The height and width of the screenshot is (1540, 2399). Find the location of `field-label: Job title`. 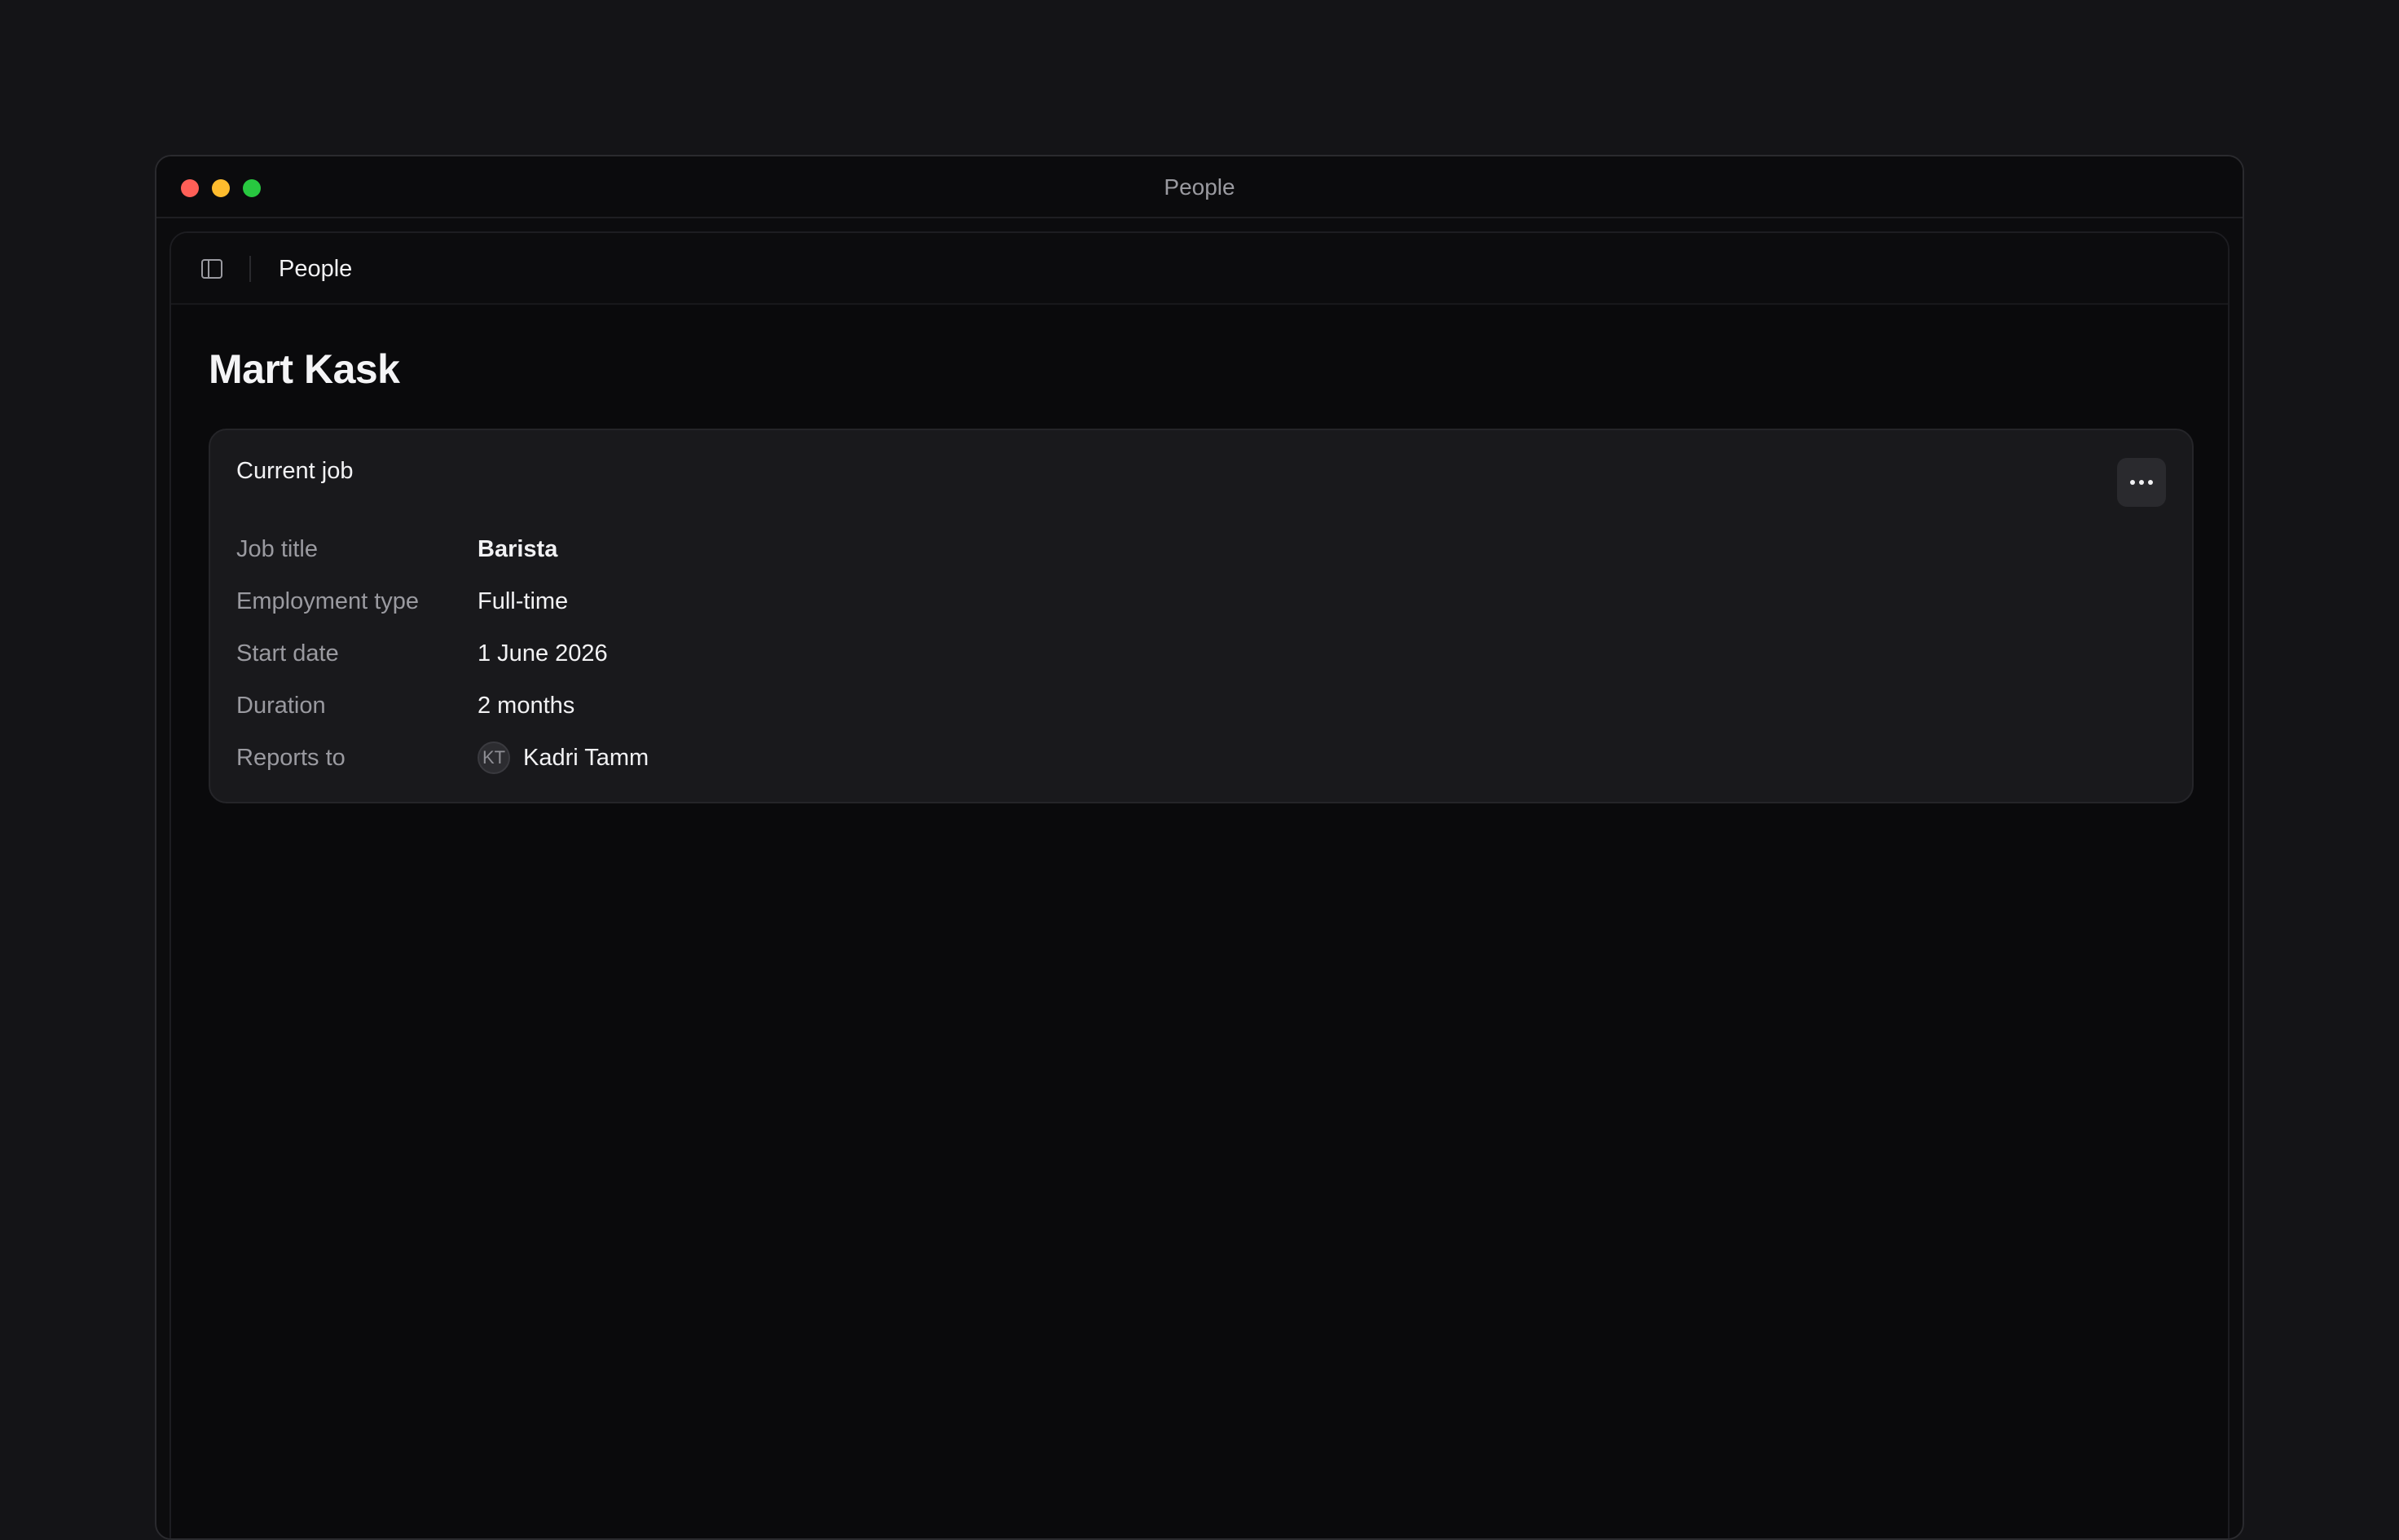

field-label: Job title is located at coordinates (277, 548).